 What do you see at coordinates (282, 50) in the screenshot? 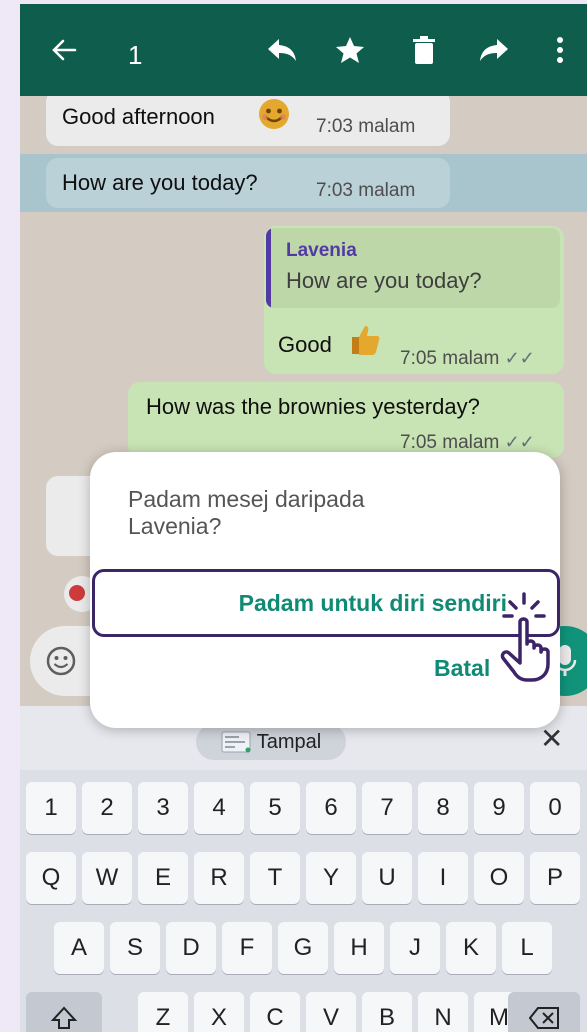
I see `reply-icon` at bounding box center [282, 50].